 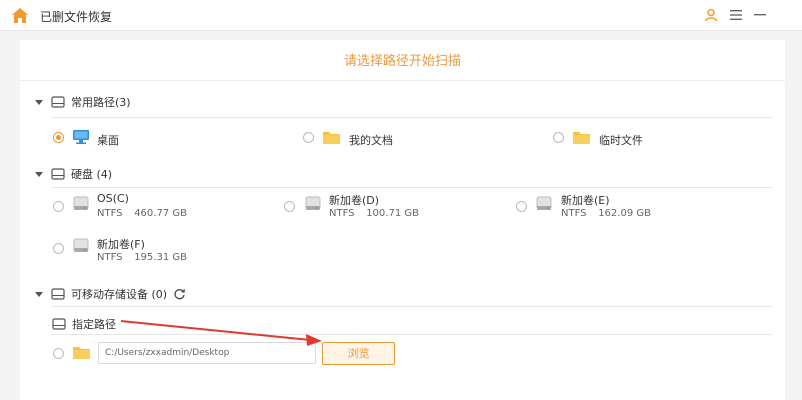 I want to click on user-icon, so click(x=711, y=15).